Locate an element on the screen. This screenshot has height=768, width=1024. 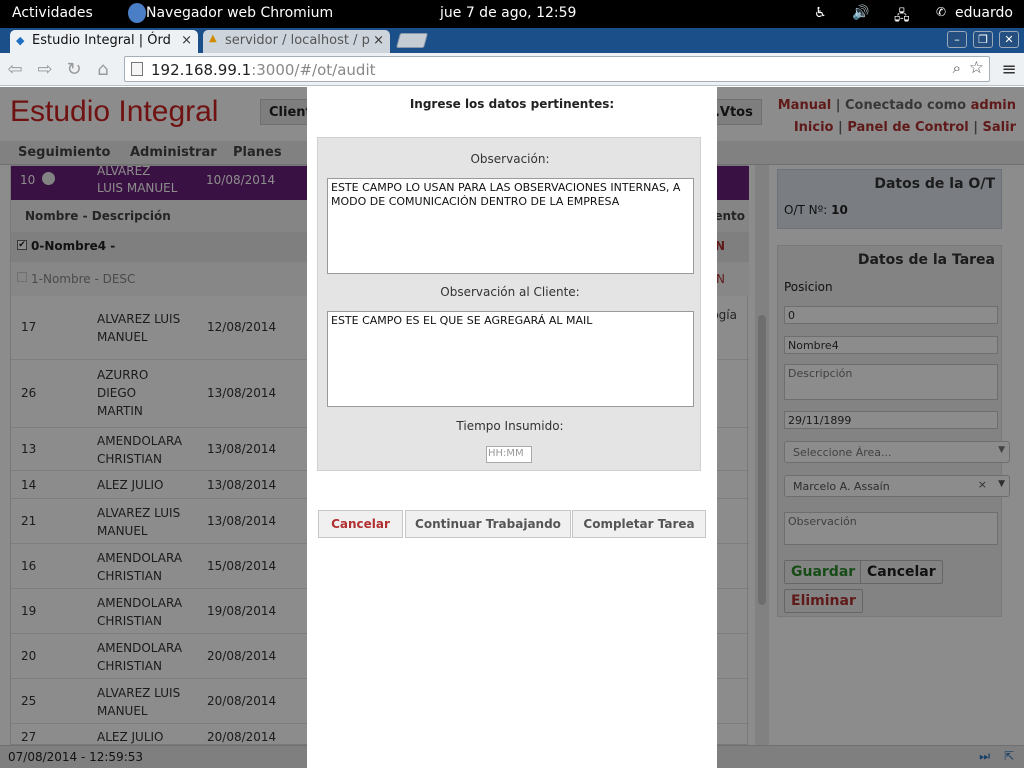
user-menu-icon: ✆ is located at coordinates (941, 12).